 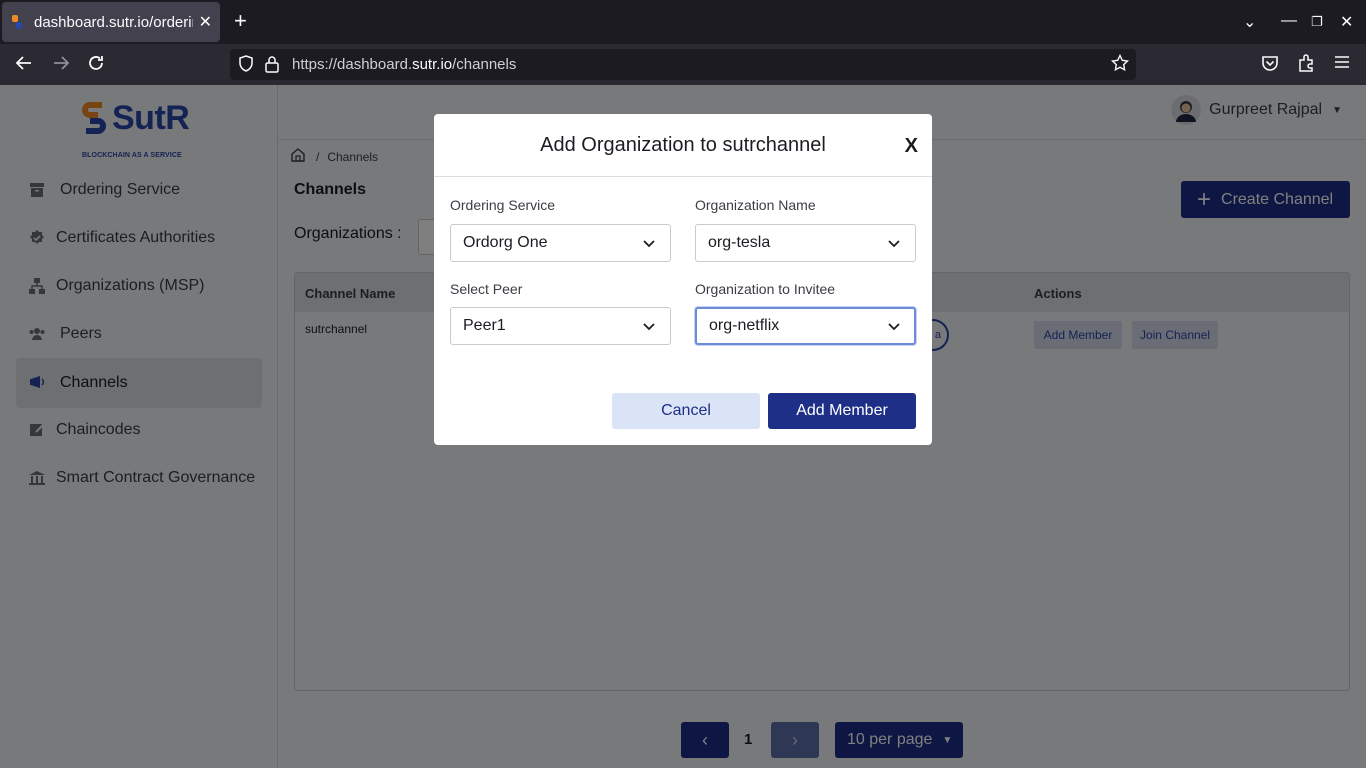 What do you see at coordinates (61, 65) in the screenshot?
I see `forward-icon` at bounding box center [61, 65].